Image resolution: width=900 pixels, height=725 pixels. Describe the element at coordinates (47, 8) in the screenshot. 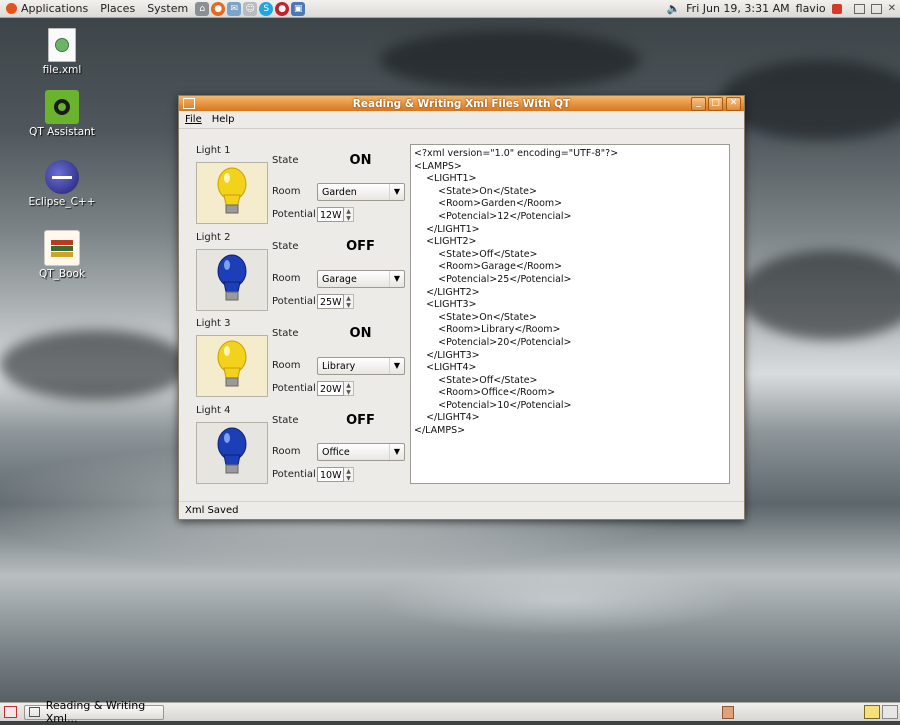

I see `applications-menu: Applications` at that location.